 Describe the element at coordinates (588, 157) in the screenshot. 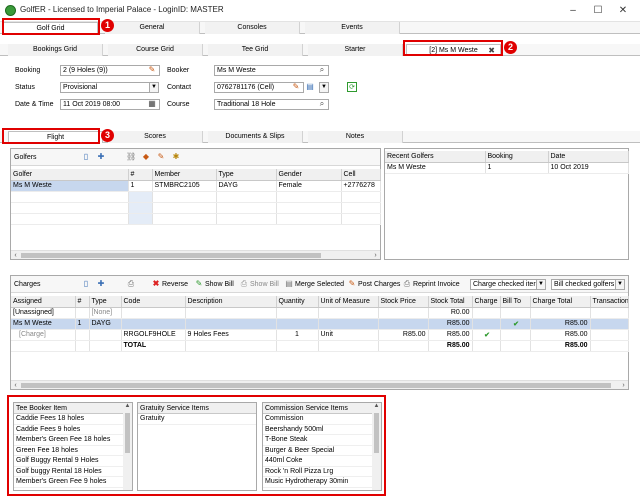

I see `column-date: Date` at that location.